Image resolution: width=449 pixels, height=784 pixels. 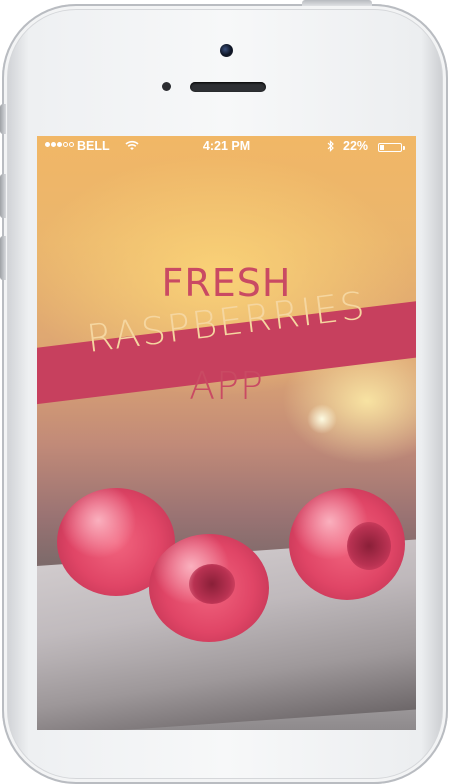 I want to click on sun-flare, so click(x=322, y=419).